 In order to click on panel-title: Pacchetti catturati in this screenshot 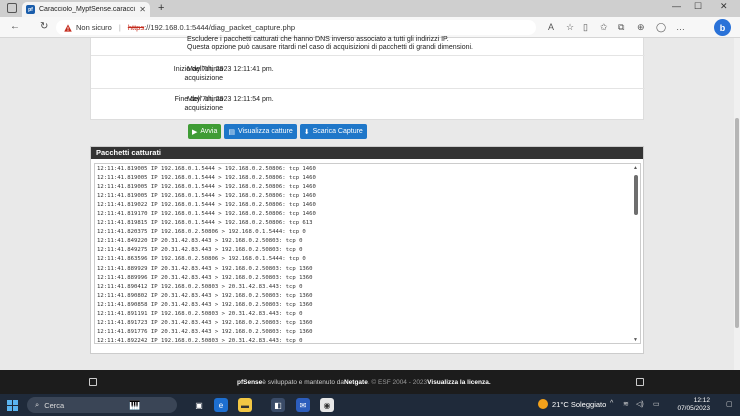, I will do `click(367, 153)`.